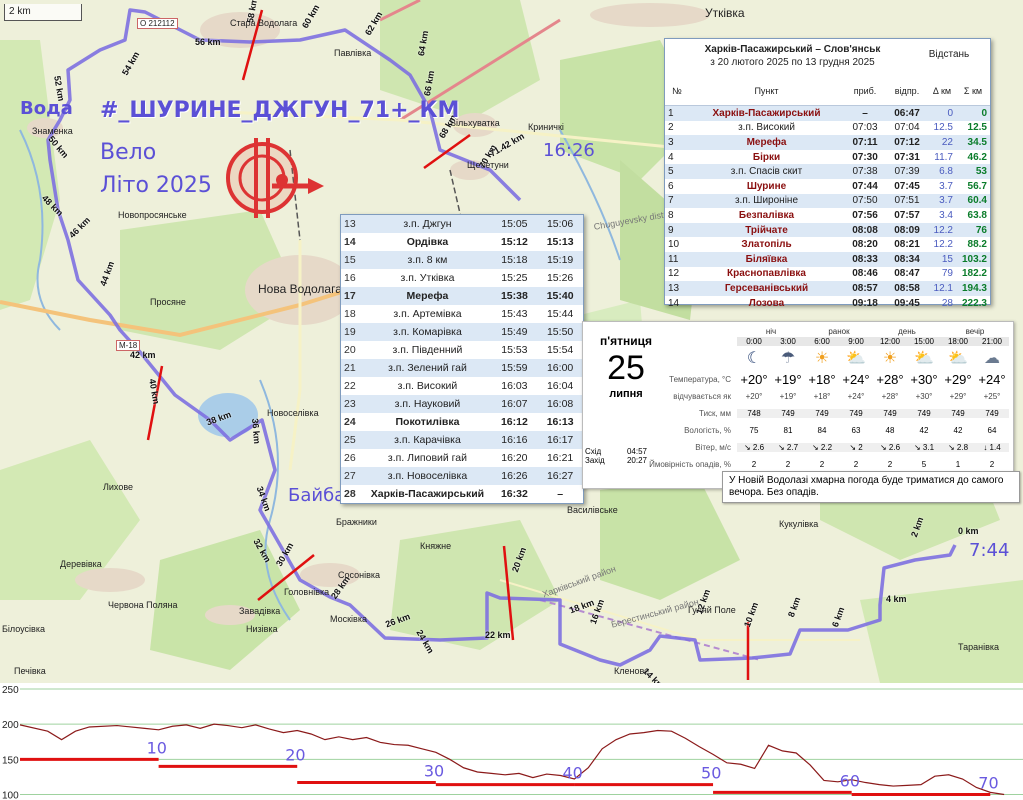 Image resolution: width=1023 pixels, height=800 pixels. I want to click on hour-row-cell: 18:00, so click(958, 341).